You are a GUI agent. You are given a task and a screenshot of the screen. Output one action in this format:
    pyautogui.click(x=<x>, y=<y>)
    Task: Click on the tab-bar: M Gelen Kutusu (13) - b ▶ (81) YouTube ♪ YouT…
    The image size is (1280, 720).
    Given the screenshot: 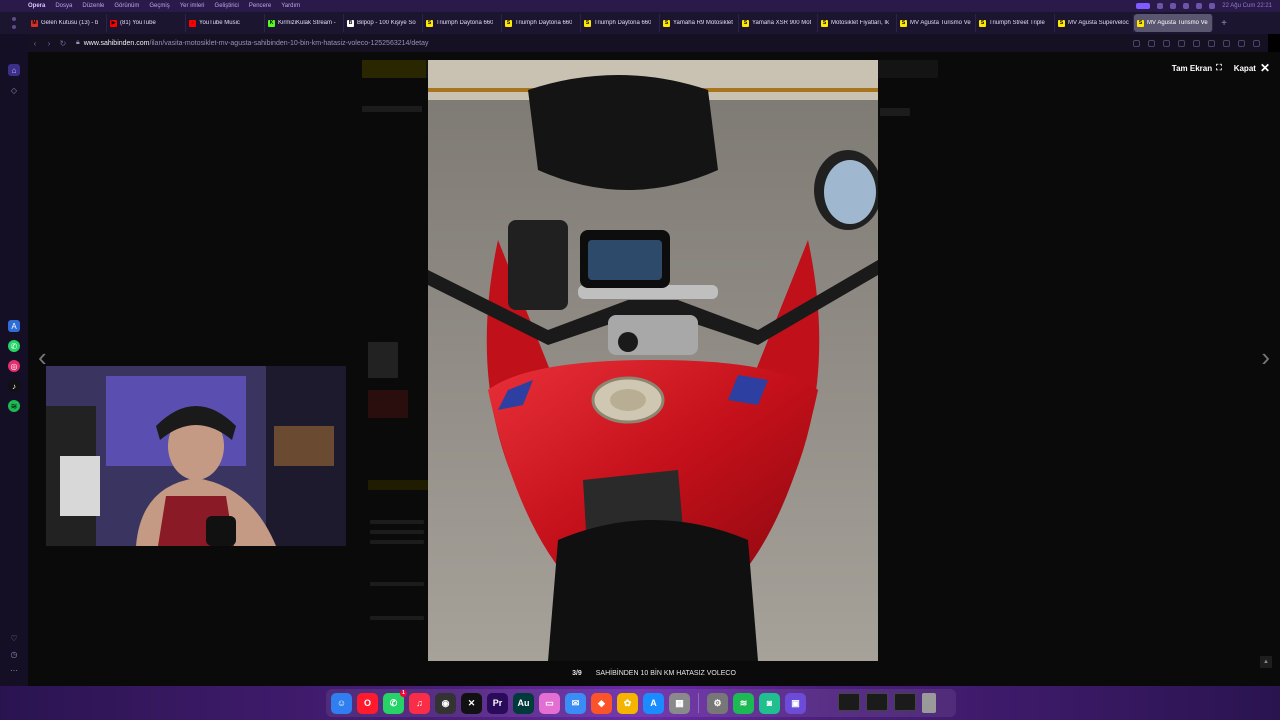 What is the action you would take?
    pyautogui.click(x=640, y=23)
    